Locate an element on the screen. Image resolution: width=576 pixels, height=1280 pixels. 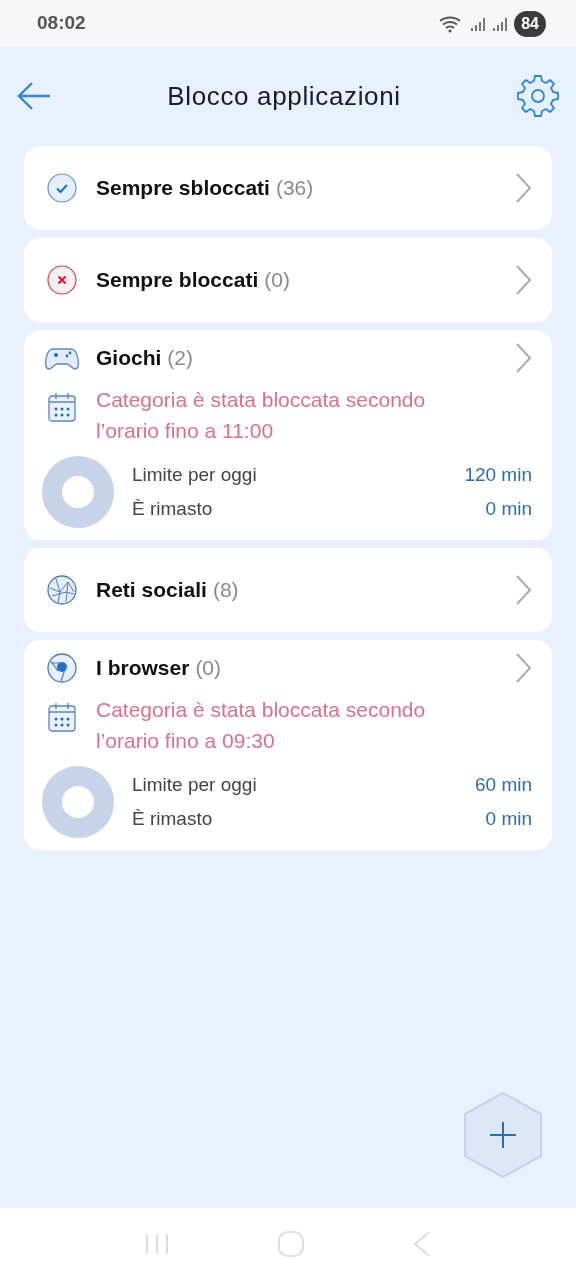
limit-value: 60 min is located at coordinates (503, 784).